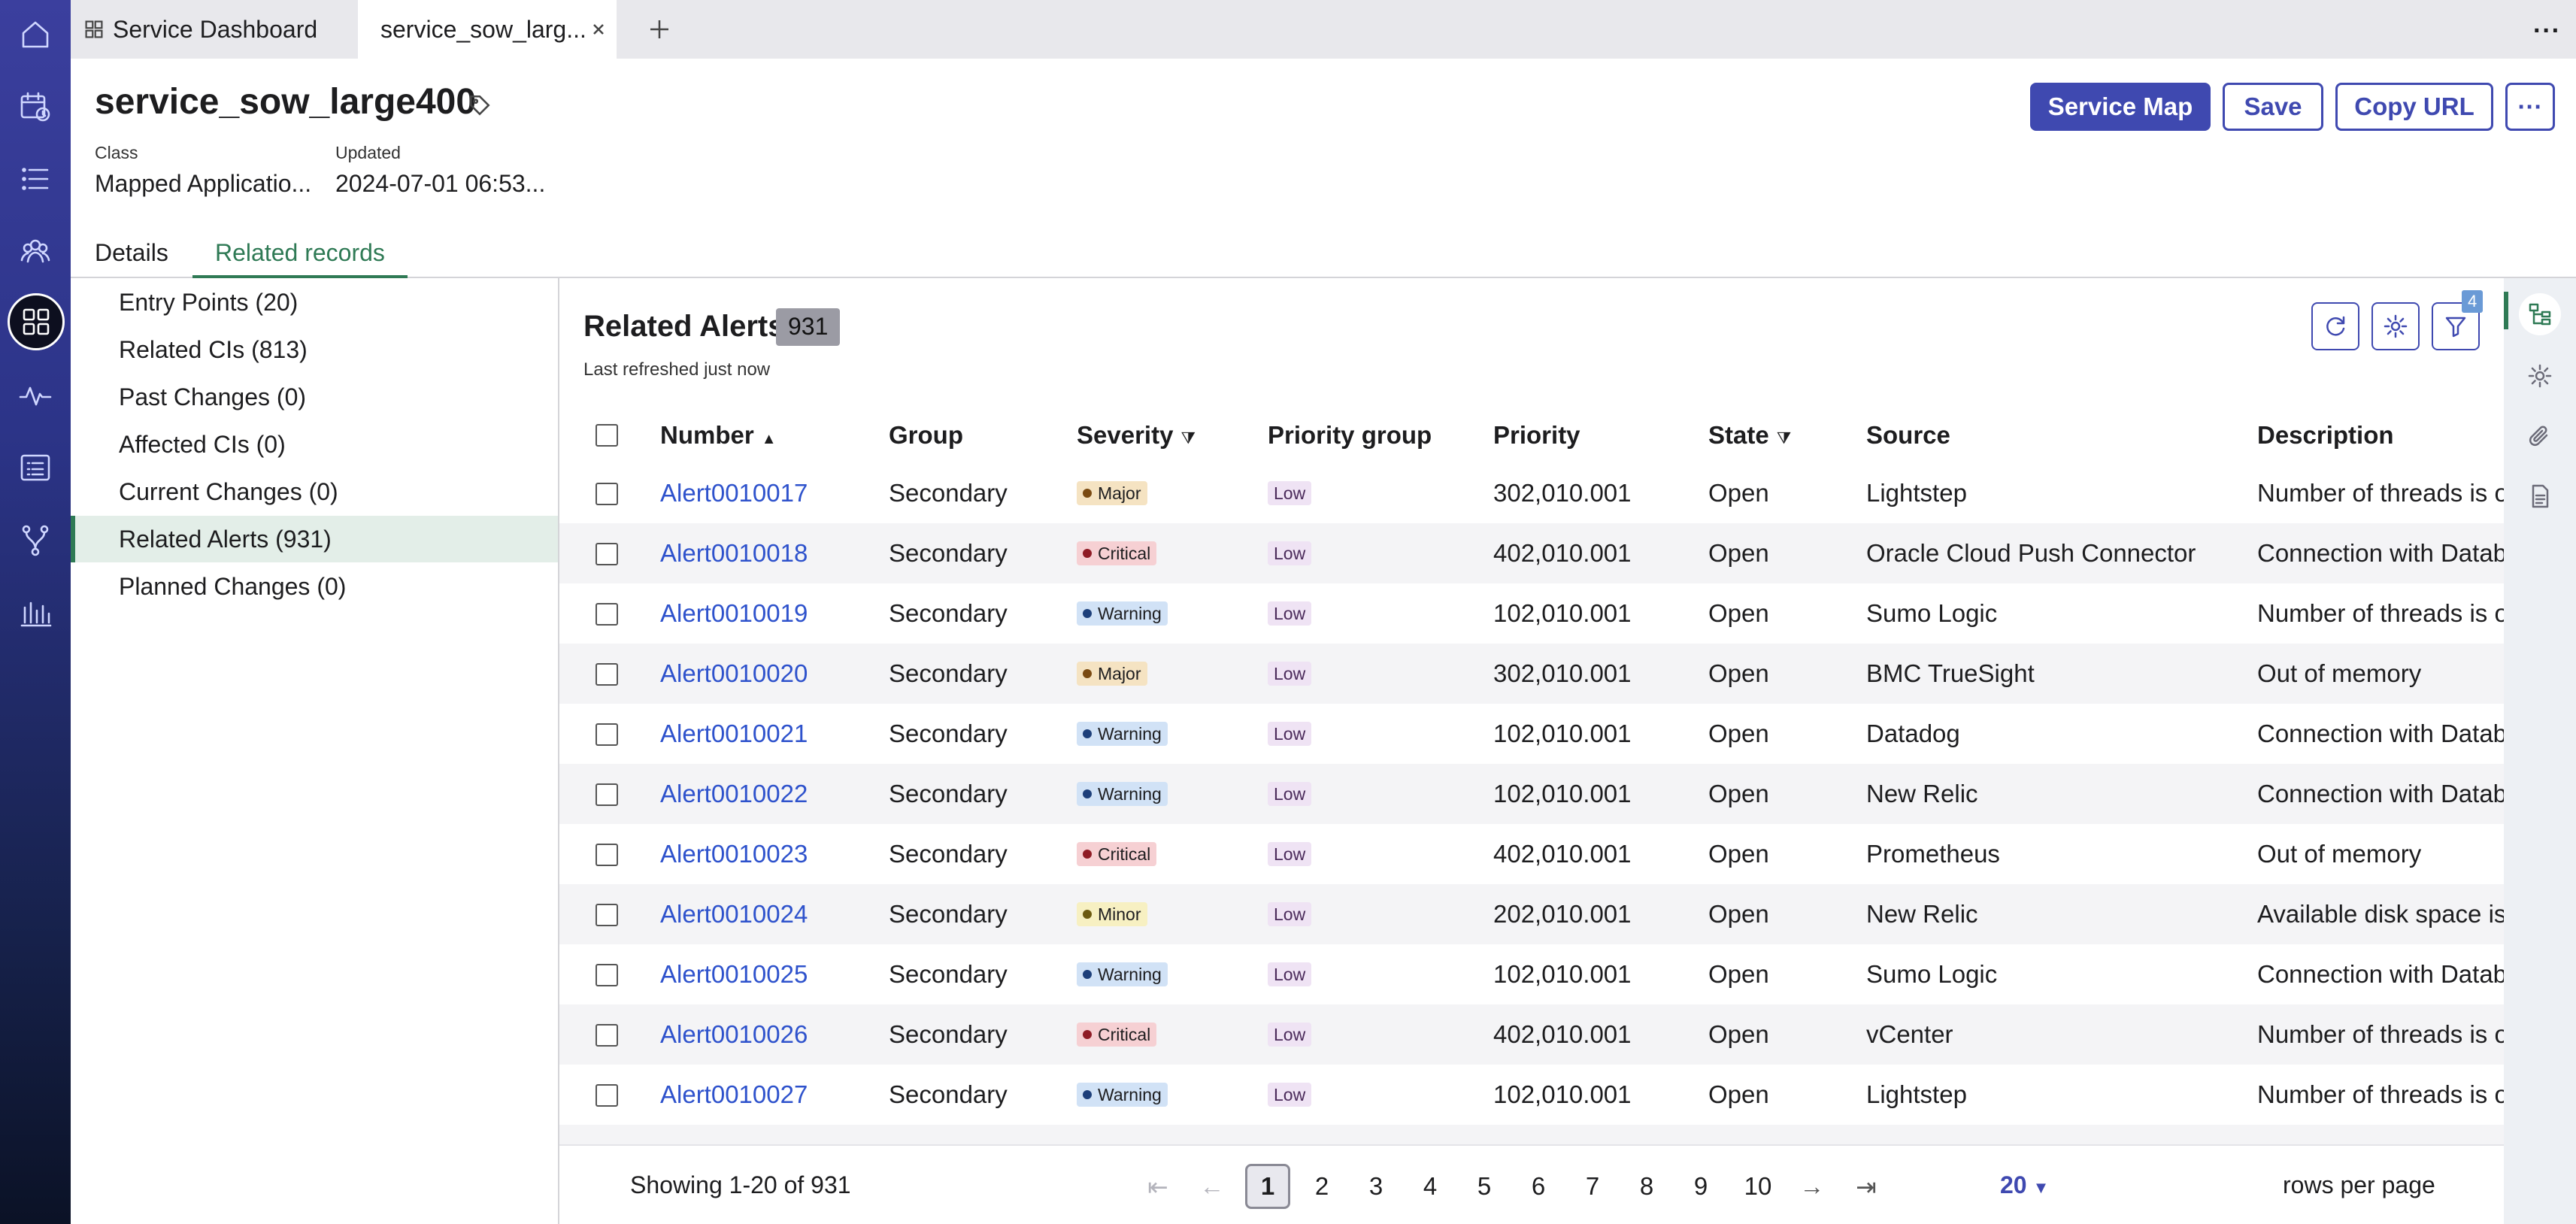 This screenshot has height=1224, width=2576. Describe the element at coordinates (734, 1034) in the screenshot. I see `alert-number-link: Alert0010026` at that location.